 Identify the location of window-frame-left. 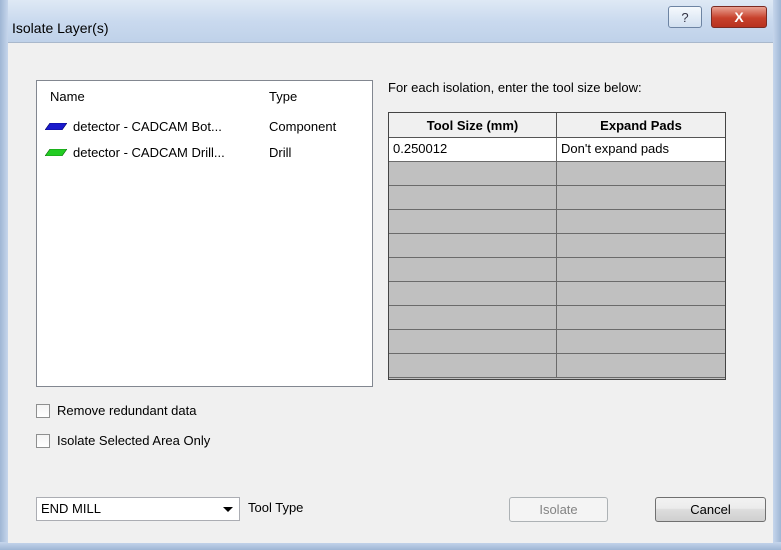
(4, 275).